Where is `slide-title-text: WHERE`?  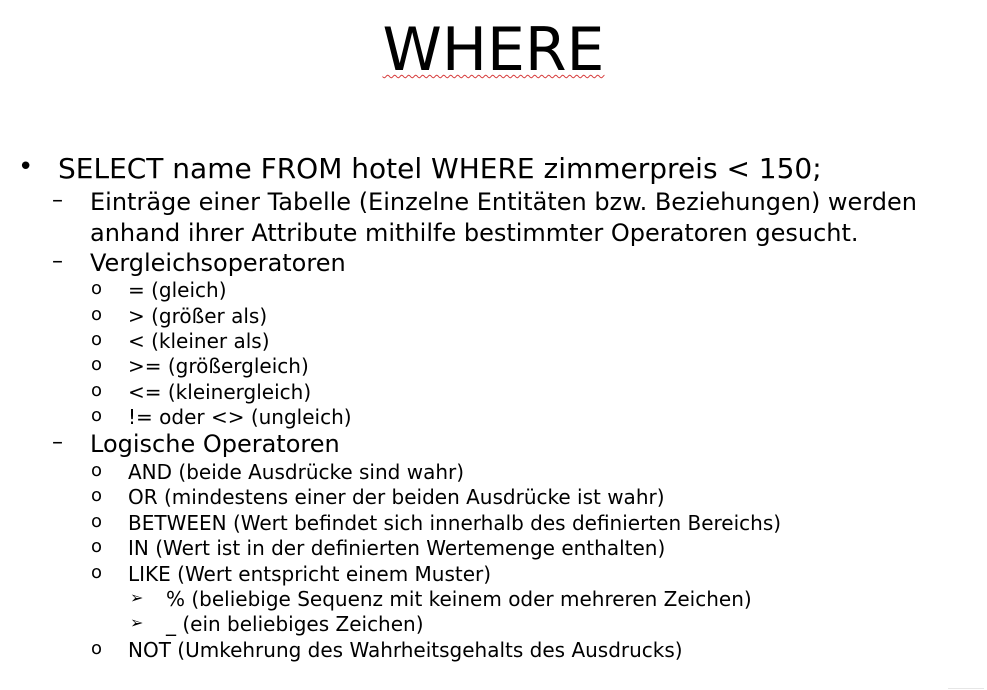
slide-title-text: WHERE is located at coordinates (493, 50).